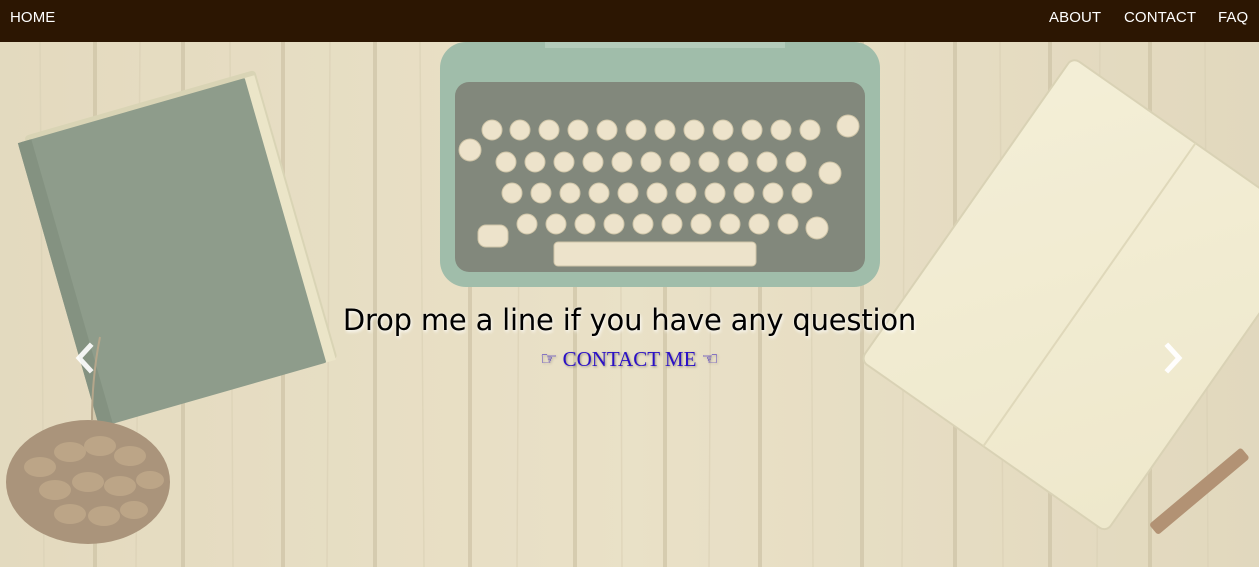 The height and width of the screenshot is (567, 1259). What do you see at coordinates (1233, 18) in the screenshot?
I see `nav-faq-link: FAQ` at bounding box center [1233, 18].